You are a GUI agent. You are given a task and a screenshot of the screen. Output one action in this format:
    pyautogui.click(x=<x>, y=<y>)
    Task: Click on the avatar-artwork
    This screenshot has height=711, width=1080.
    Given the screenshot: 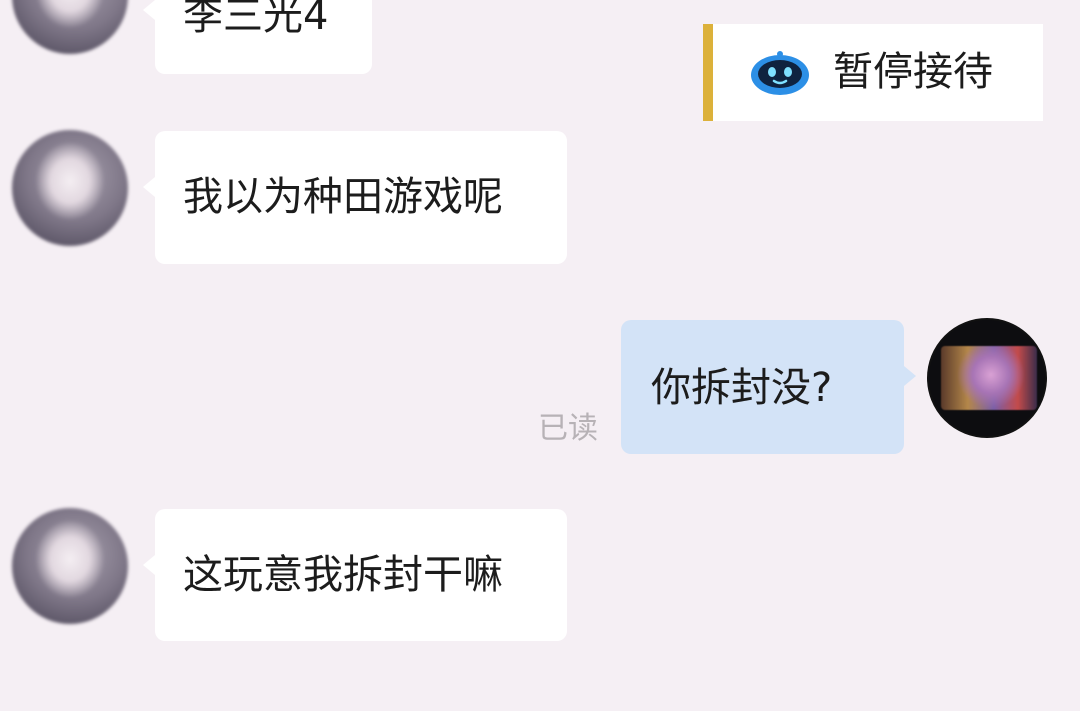 What is the action you would take?
    pyautogui.click(x=989, y=378)
    